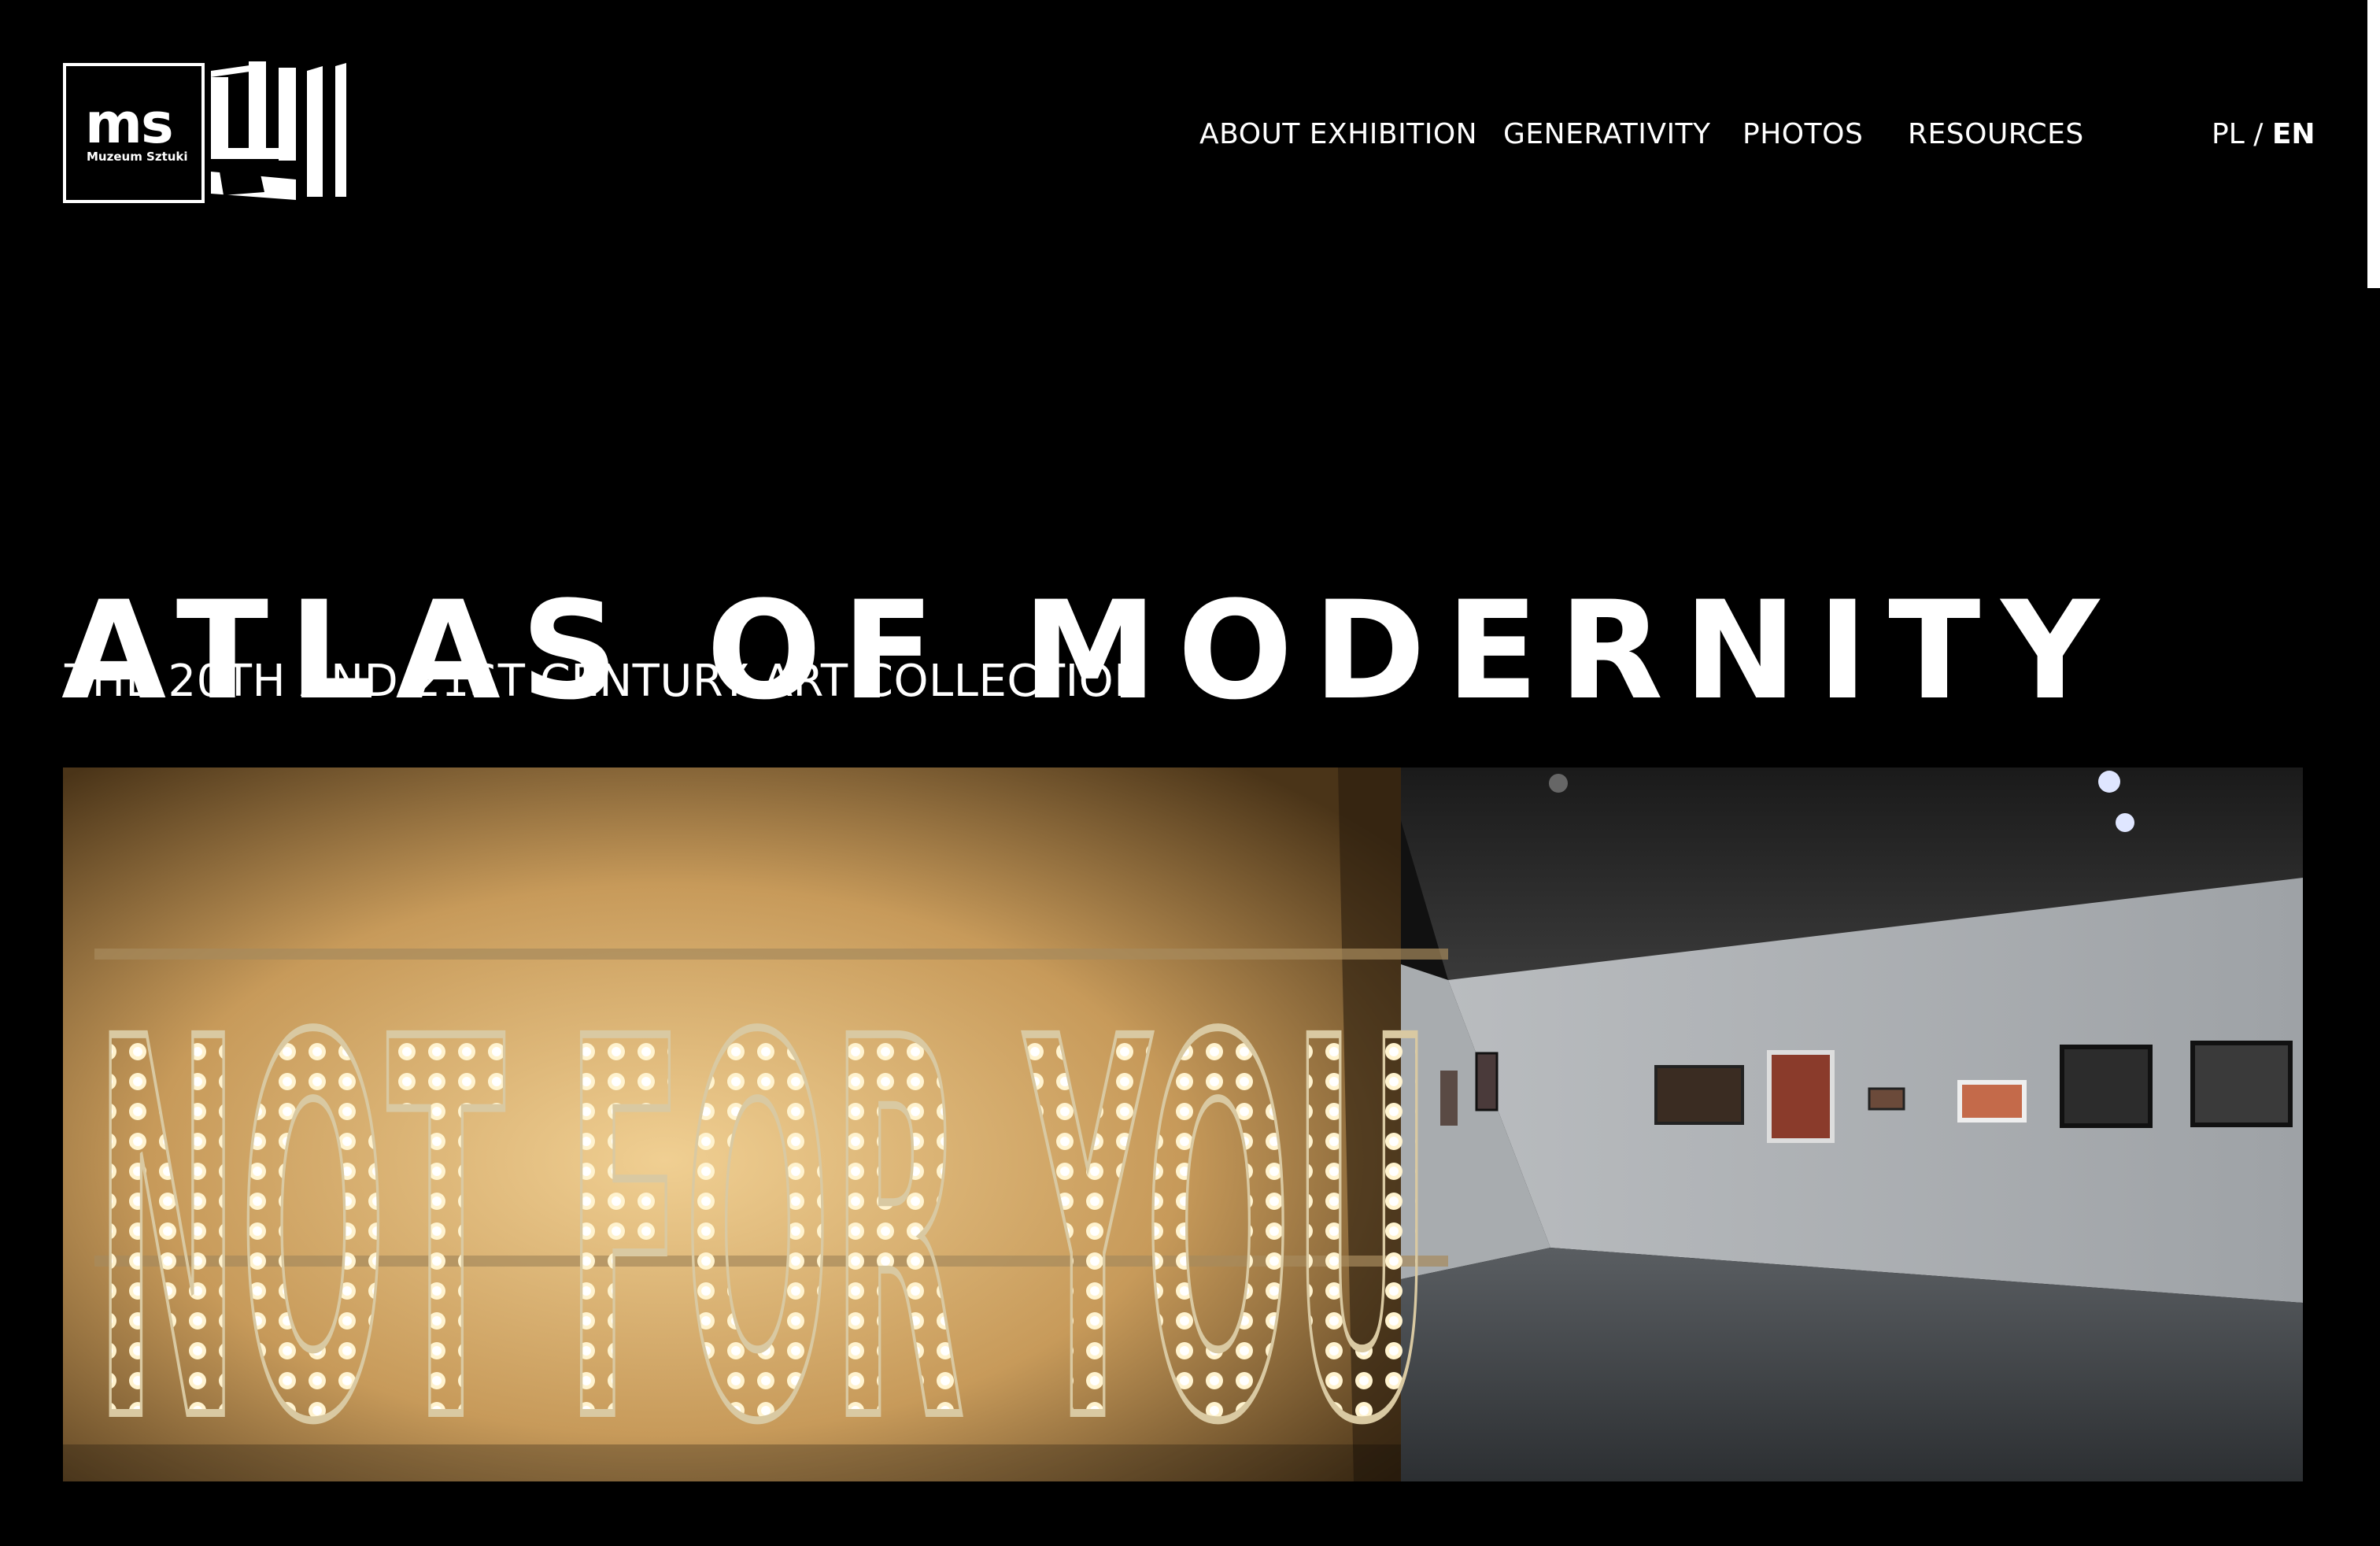 The image size is (2380, 1546). What do you see at coordinates (606, 681) in the screenshot?
I see `page-subtitle: THE 20TH AND 21ST CENTURY ART COLLECTION` at bounding box center [606, 681].